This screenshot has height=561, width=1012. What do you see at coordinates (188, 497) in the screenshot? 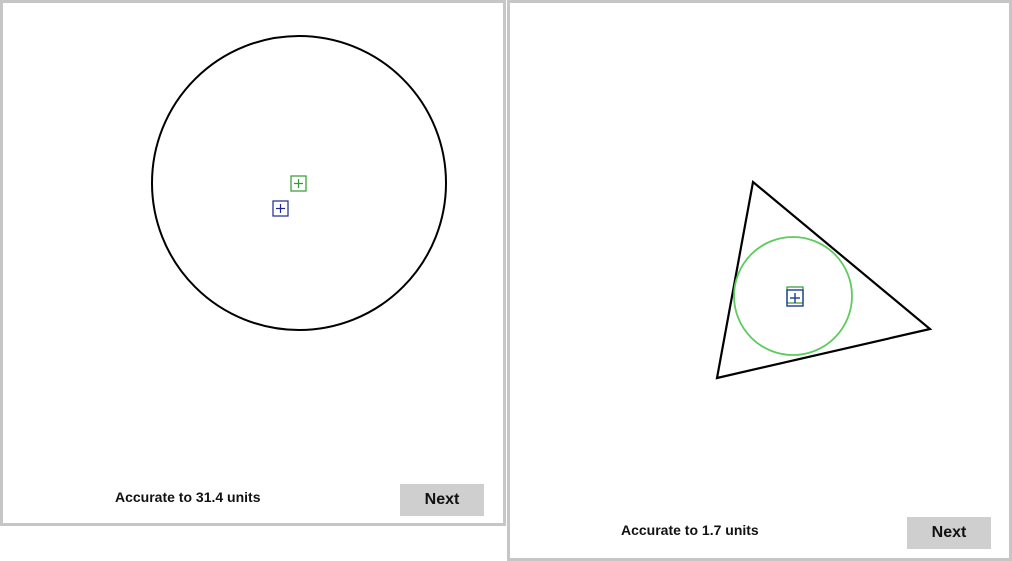
I see `accuracy-status: Accurate to 31.4 units` at bounding box center [188, 497].